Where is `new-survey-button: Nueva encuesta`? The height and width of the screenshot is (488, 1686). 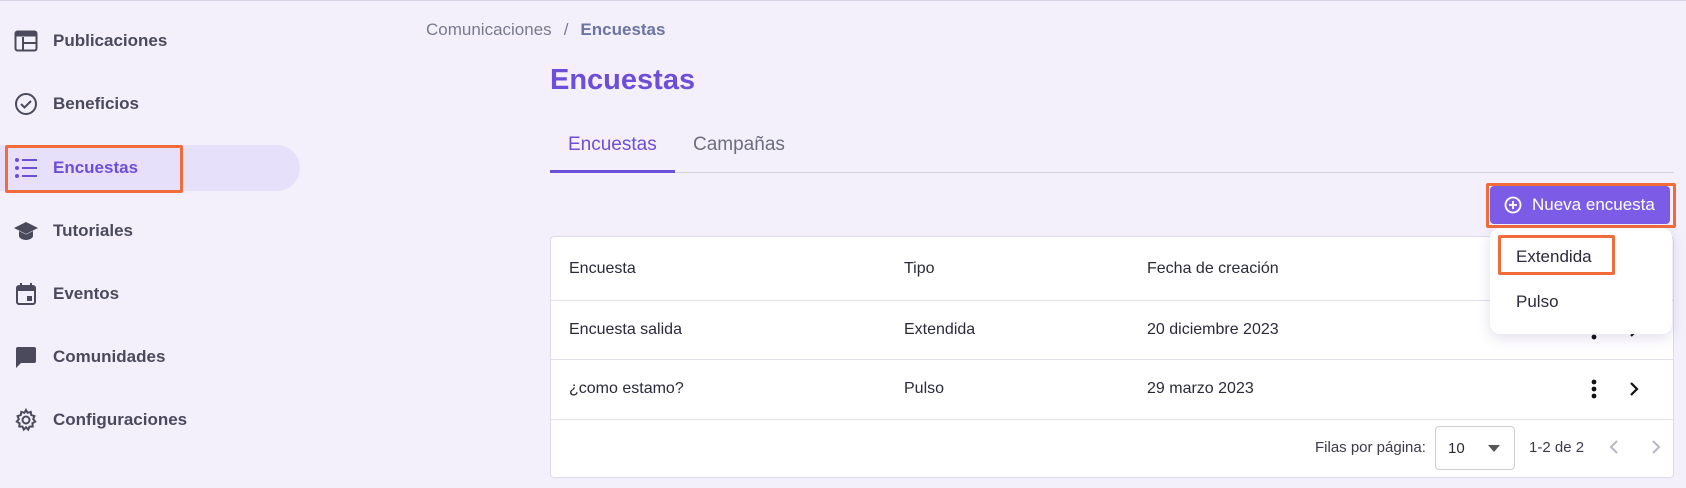 new-survey-button: Nueva encuesta is located at coordinates (1580, 205).